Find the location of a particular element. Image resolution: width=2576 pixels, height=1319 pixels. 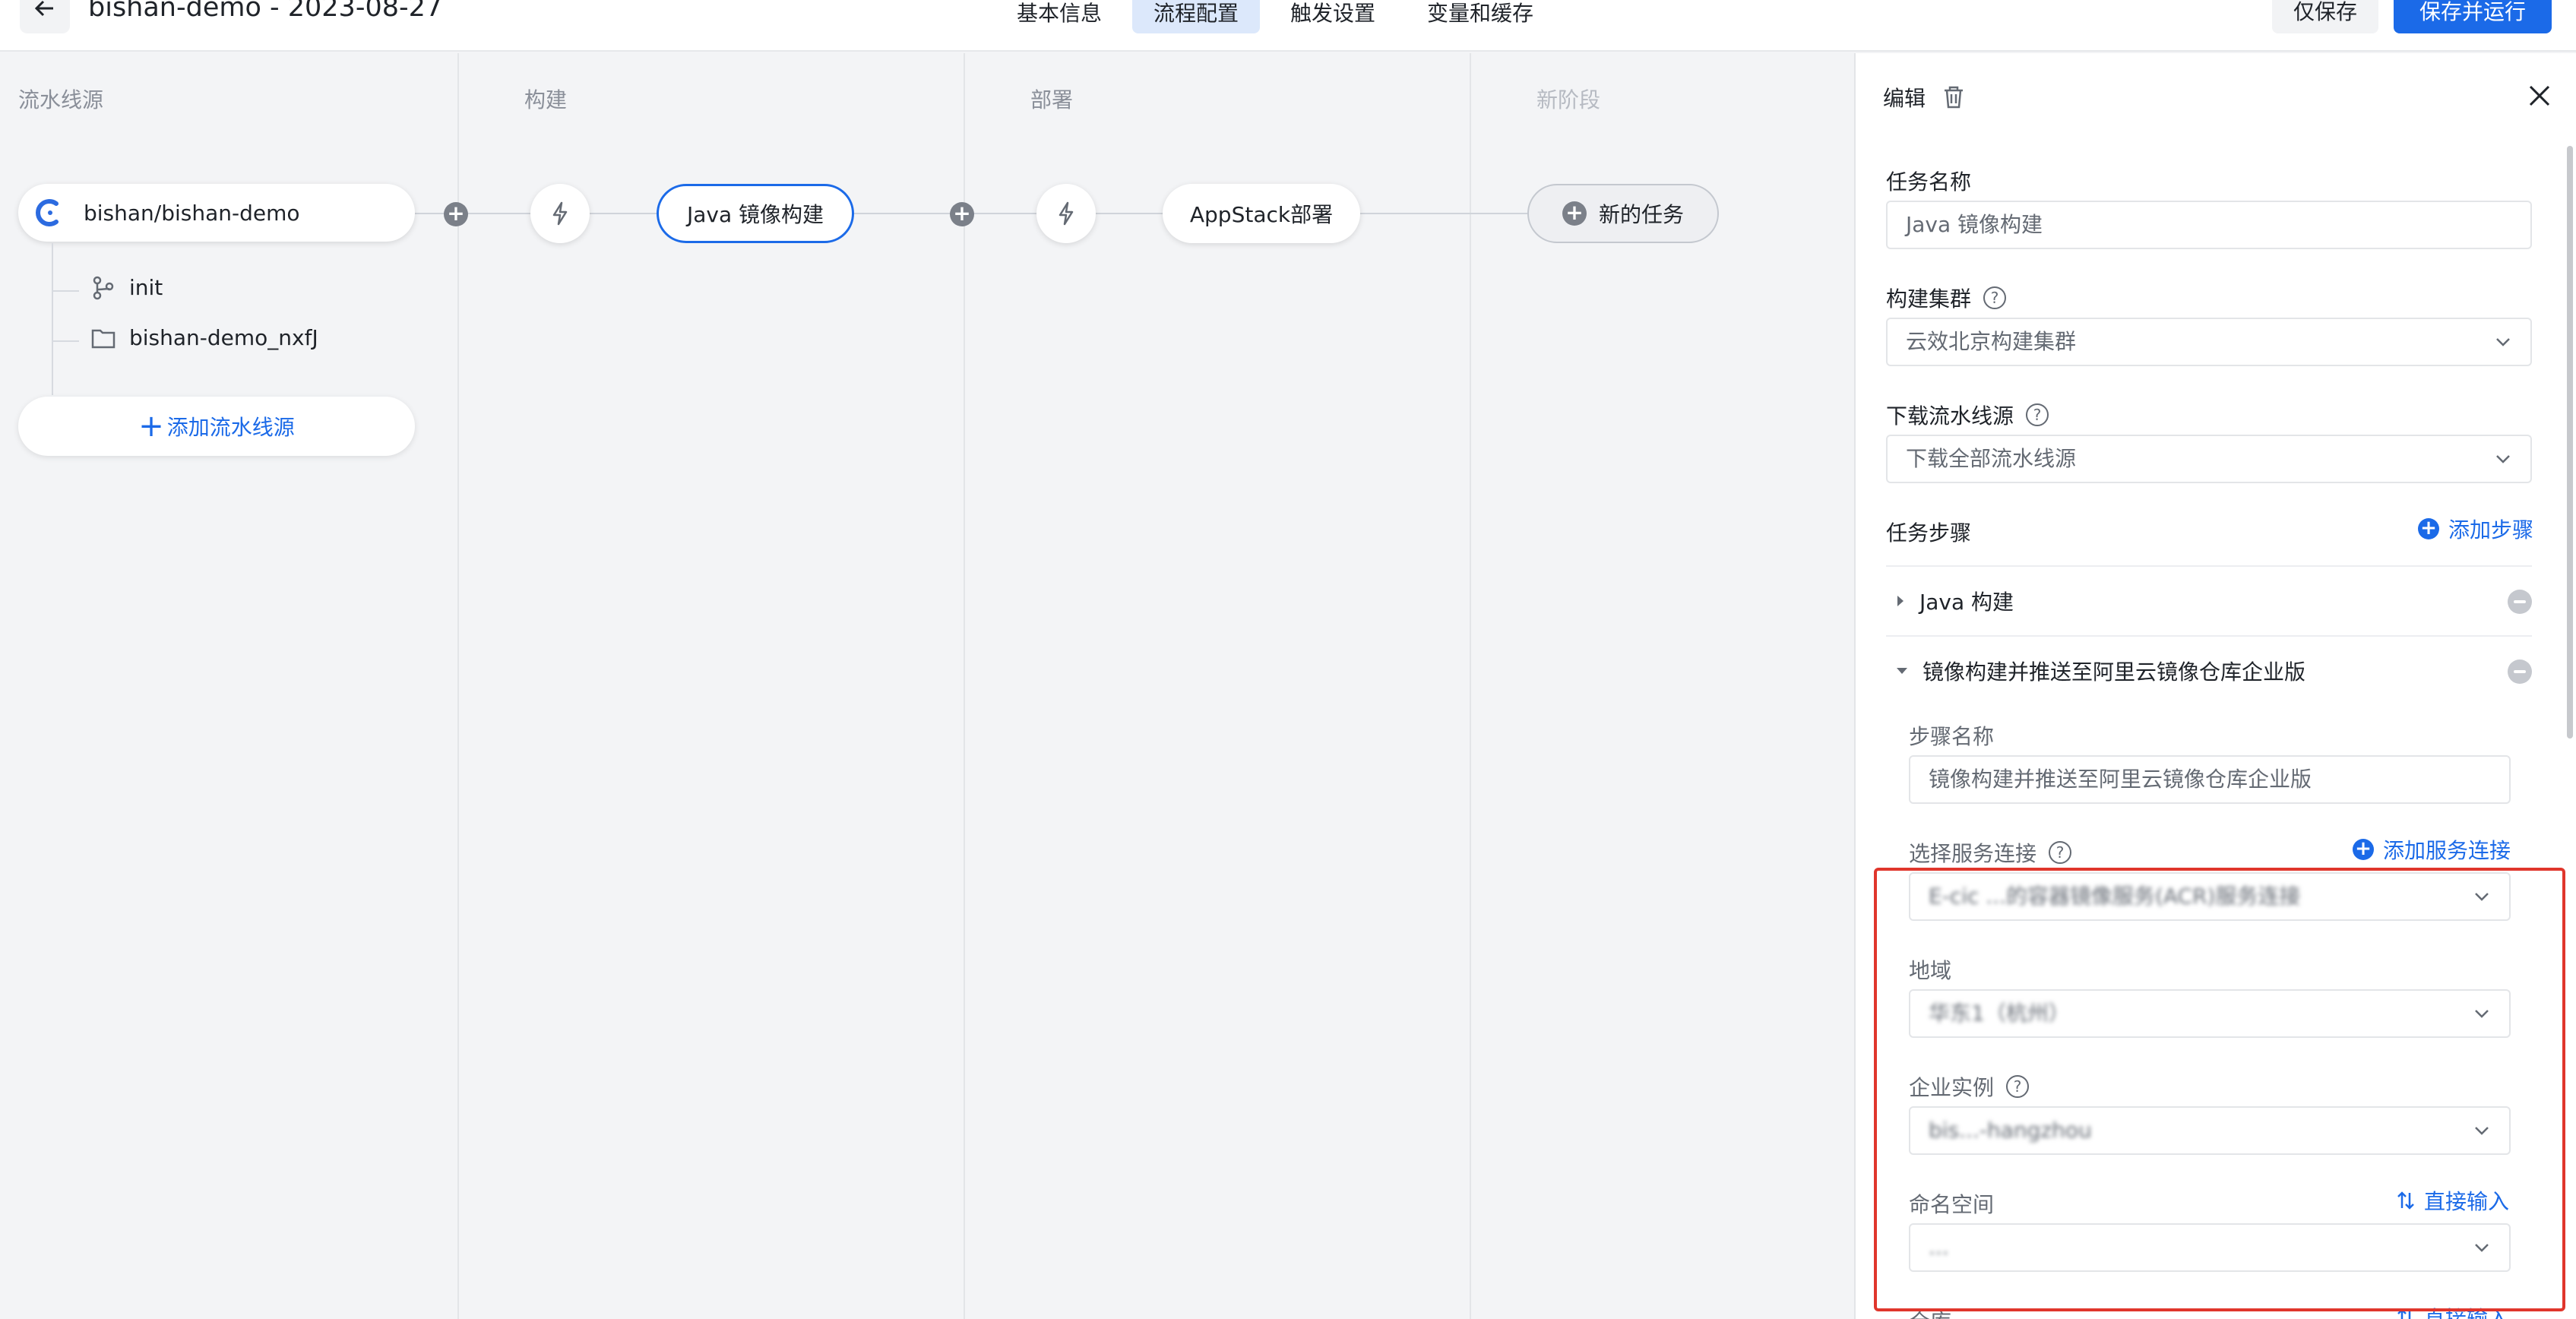

new-task-label: 新的任务 is located at coordinates (1641, 214).